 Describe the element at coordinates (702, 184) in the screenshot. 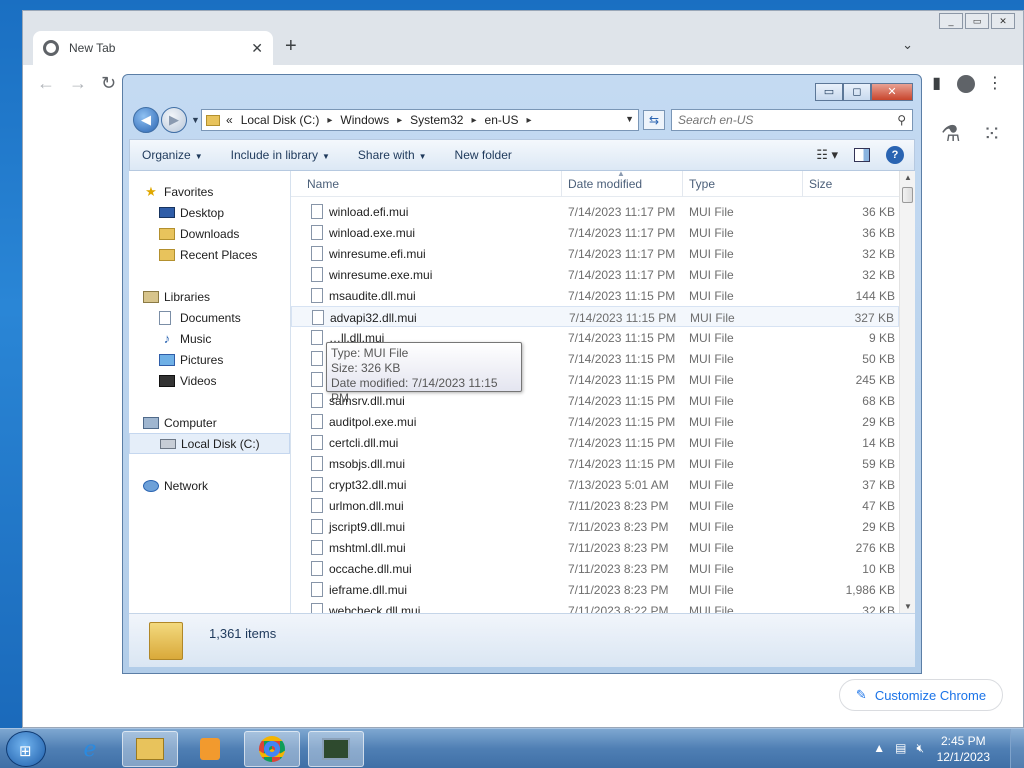

I see `column-header-type: Type` at that location.